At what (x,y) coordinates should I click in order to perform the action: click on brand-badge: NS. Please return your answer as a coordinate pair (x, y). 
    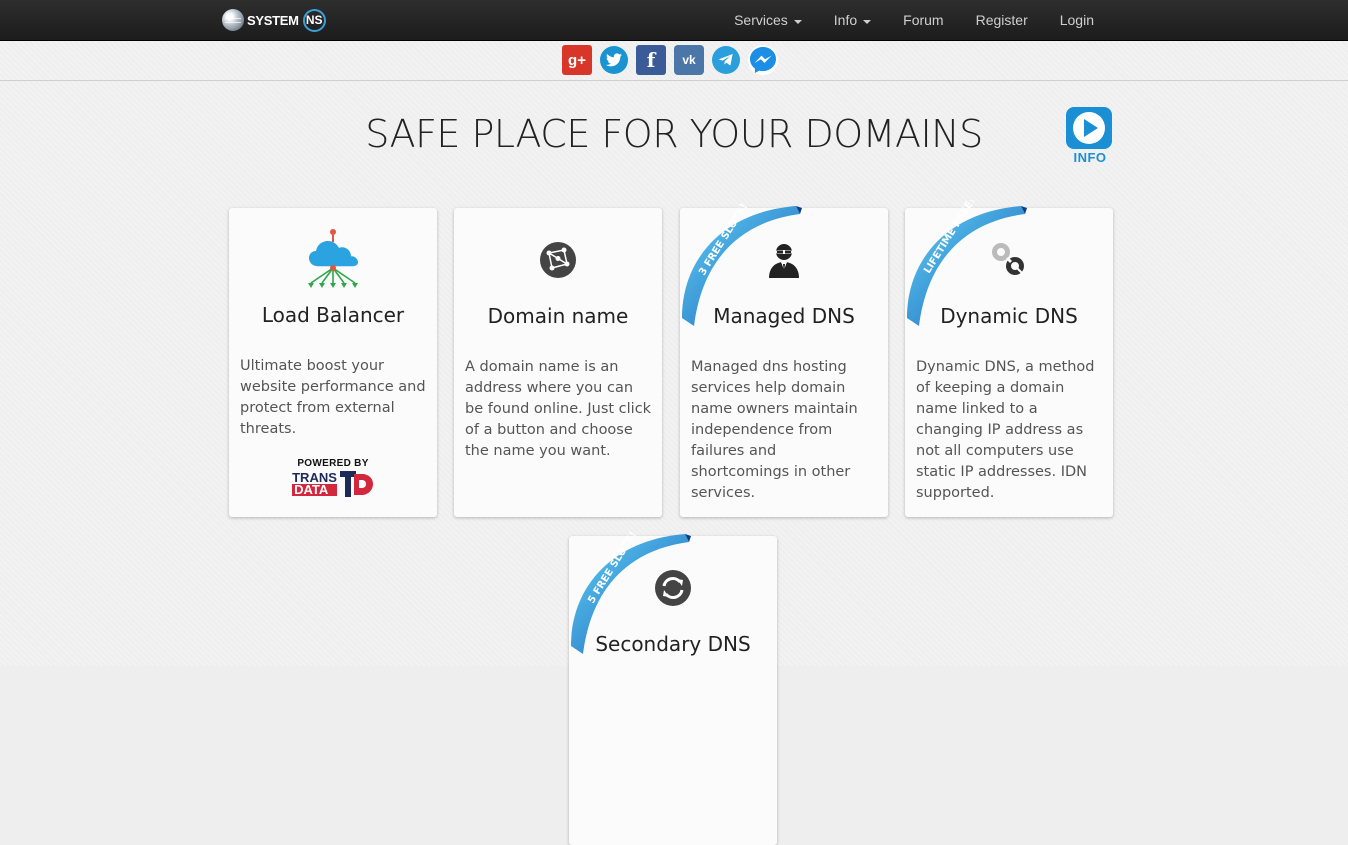
    Looking at the image, I should click on (314, 20).